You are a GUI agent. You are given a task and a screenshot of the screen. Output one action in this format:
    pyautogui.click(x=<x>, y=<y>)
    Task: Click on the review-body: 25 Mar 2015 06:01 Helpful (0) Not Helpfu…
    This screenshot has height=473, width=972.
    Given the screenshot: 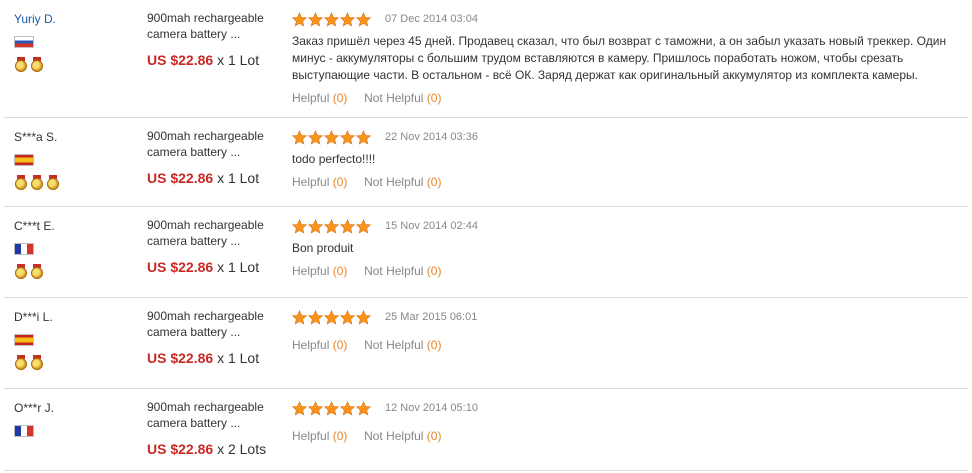 What is the action you would take?
    pyautogui.click(x=627, y=330)
    